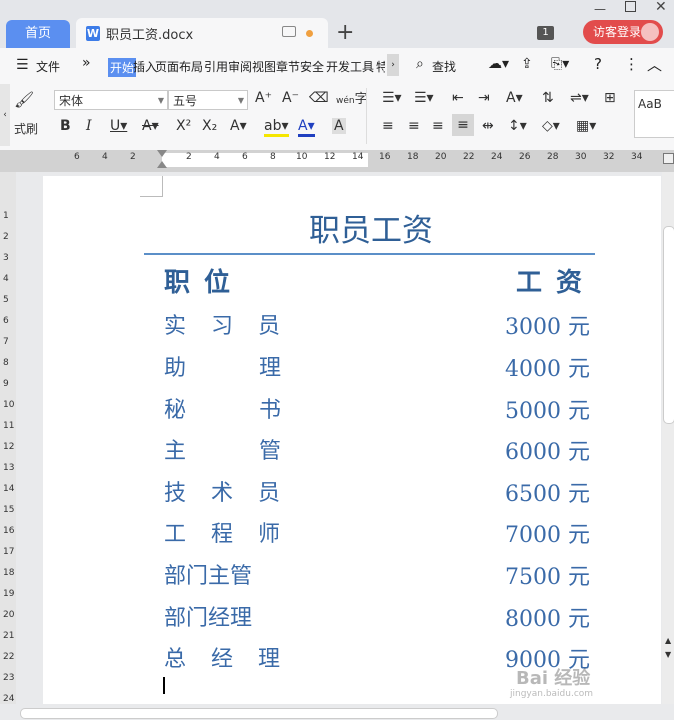 This screenshot has height=720, width=674. Describe the element at coordinates (547, 617) in the screenshot. I see `salary-cell: 8000 元` at that location.